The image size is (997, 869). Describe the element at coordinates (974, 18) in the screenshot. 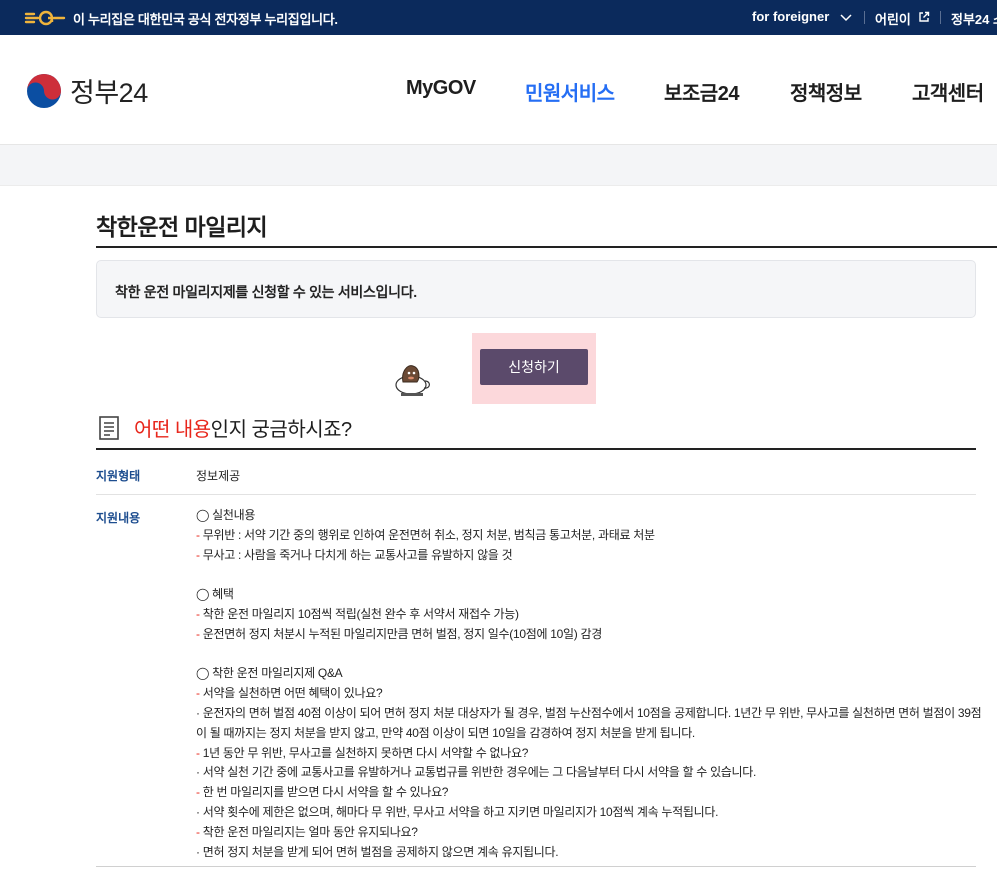

I see `site-intro-link: 정부24 소개` at that location.